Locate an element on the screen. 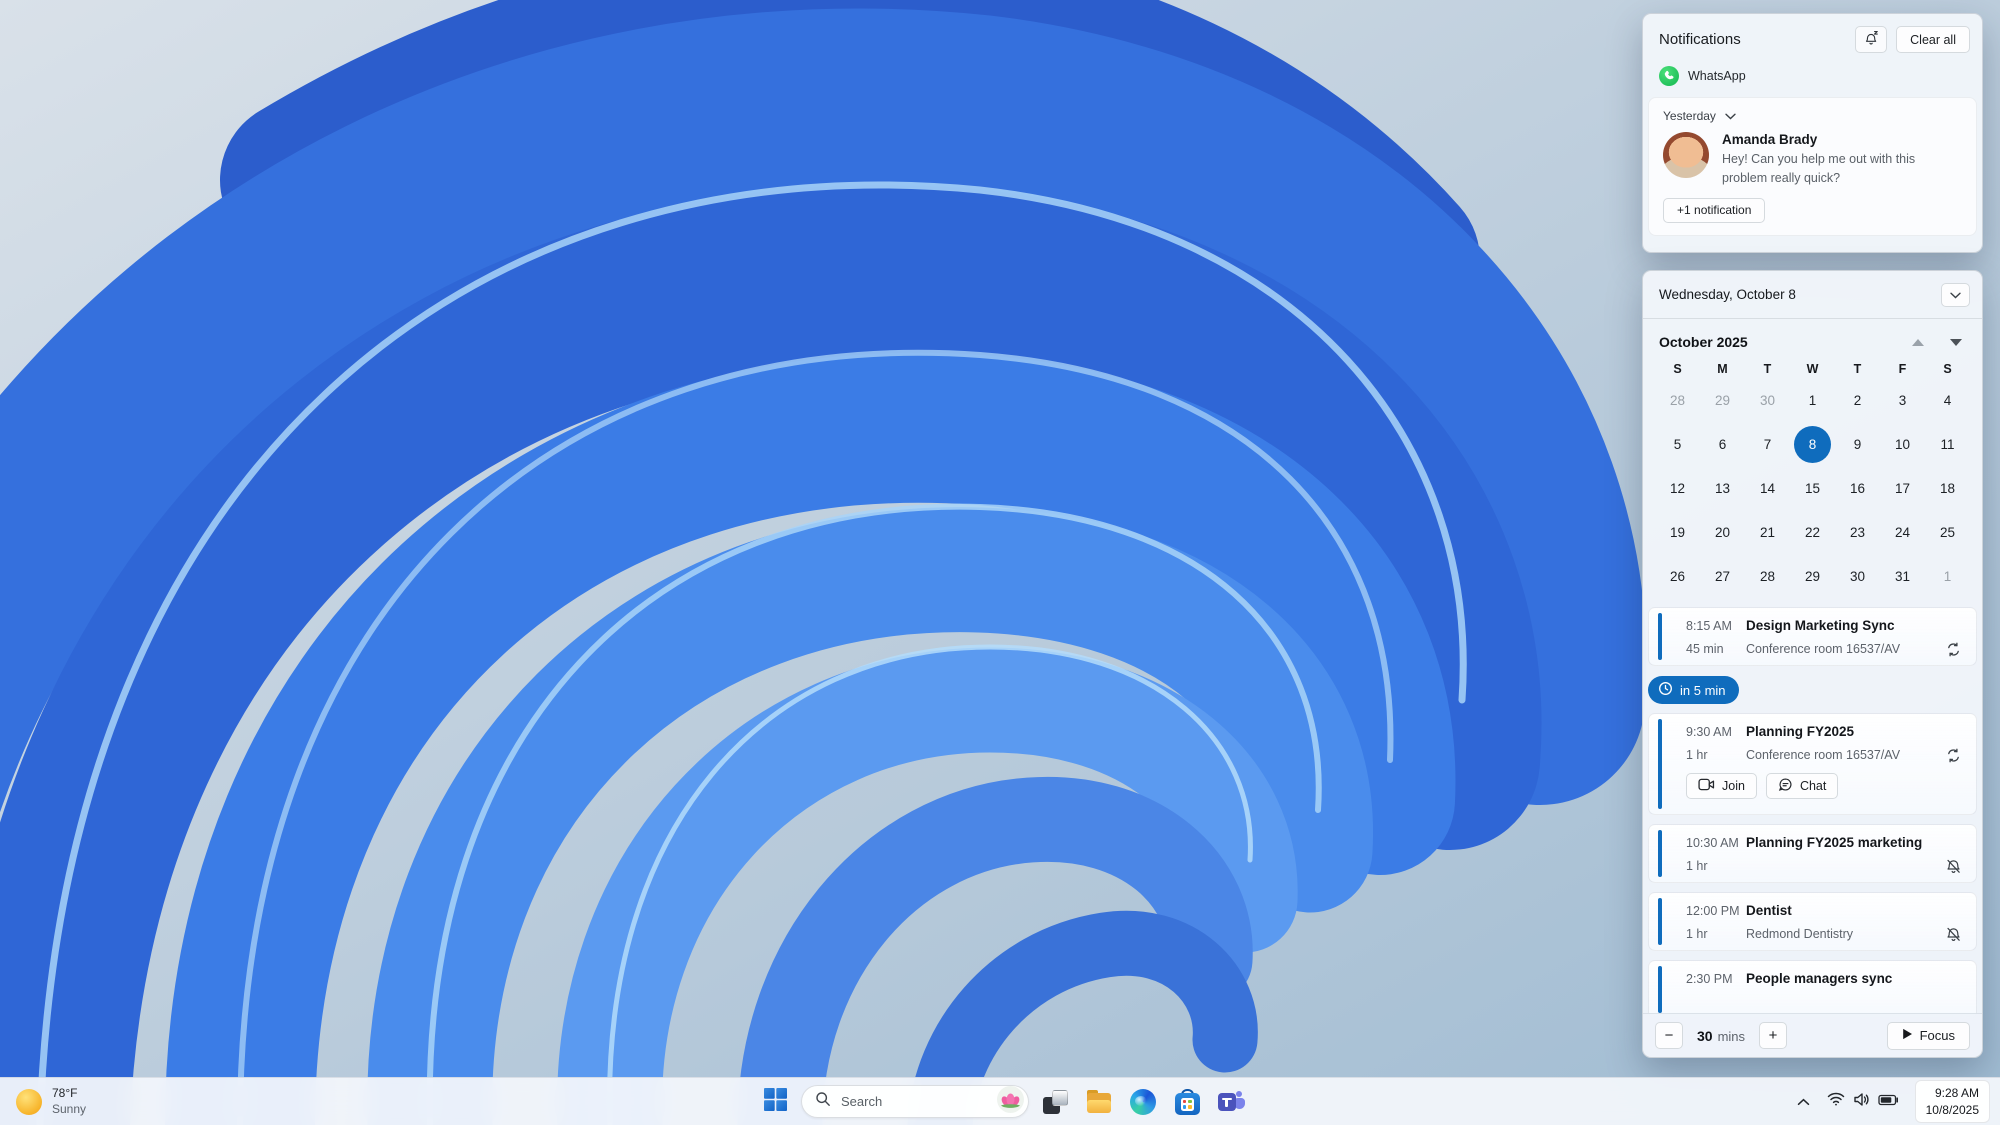 This screenshot has width=2000, height=1125. calendar-day: 15 is located at coordinates (1812, 488).